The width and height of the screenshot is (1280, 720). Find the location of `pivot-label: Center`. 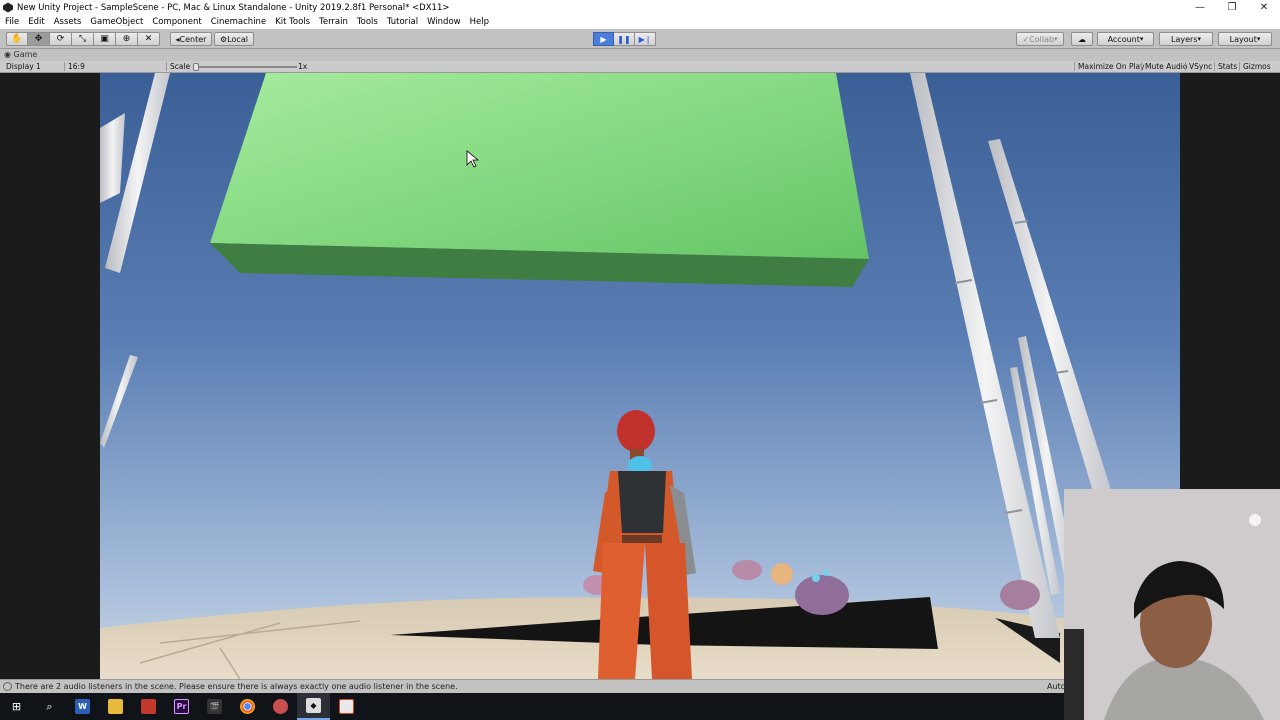

pivot-label: Center is located at coordinates (193, 39).